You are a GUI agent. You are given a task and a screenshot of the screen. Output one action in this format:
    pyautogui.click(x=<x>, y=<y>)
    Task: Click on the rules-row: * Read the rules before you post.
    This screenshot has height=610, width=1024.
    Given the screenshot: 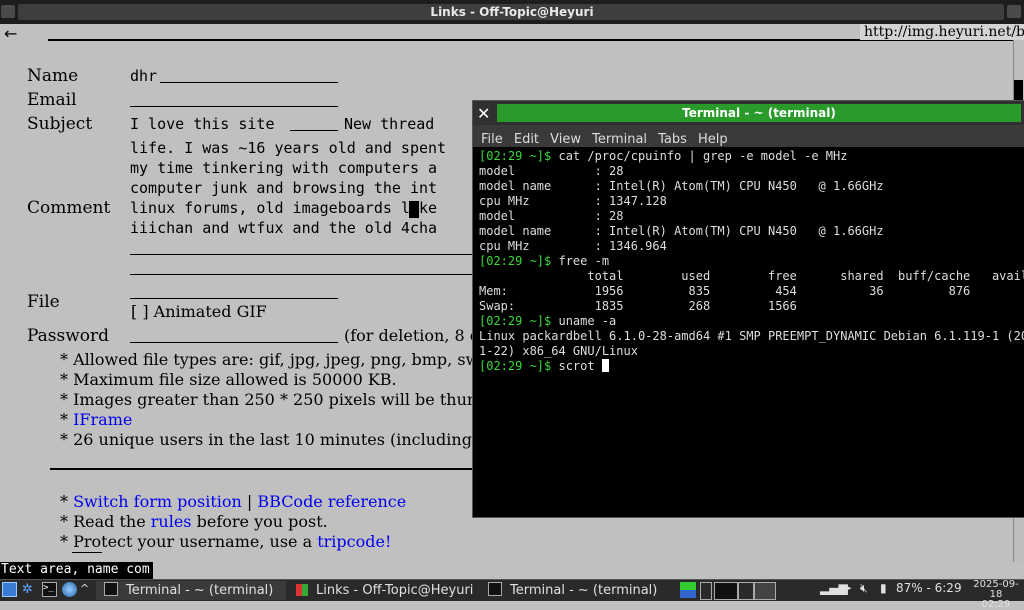 What is the action you would take?
    pyautogui.click(x=194, y=521)
    